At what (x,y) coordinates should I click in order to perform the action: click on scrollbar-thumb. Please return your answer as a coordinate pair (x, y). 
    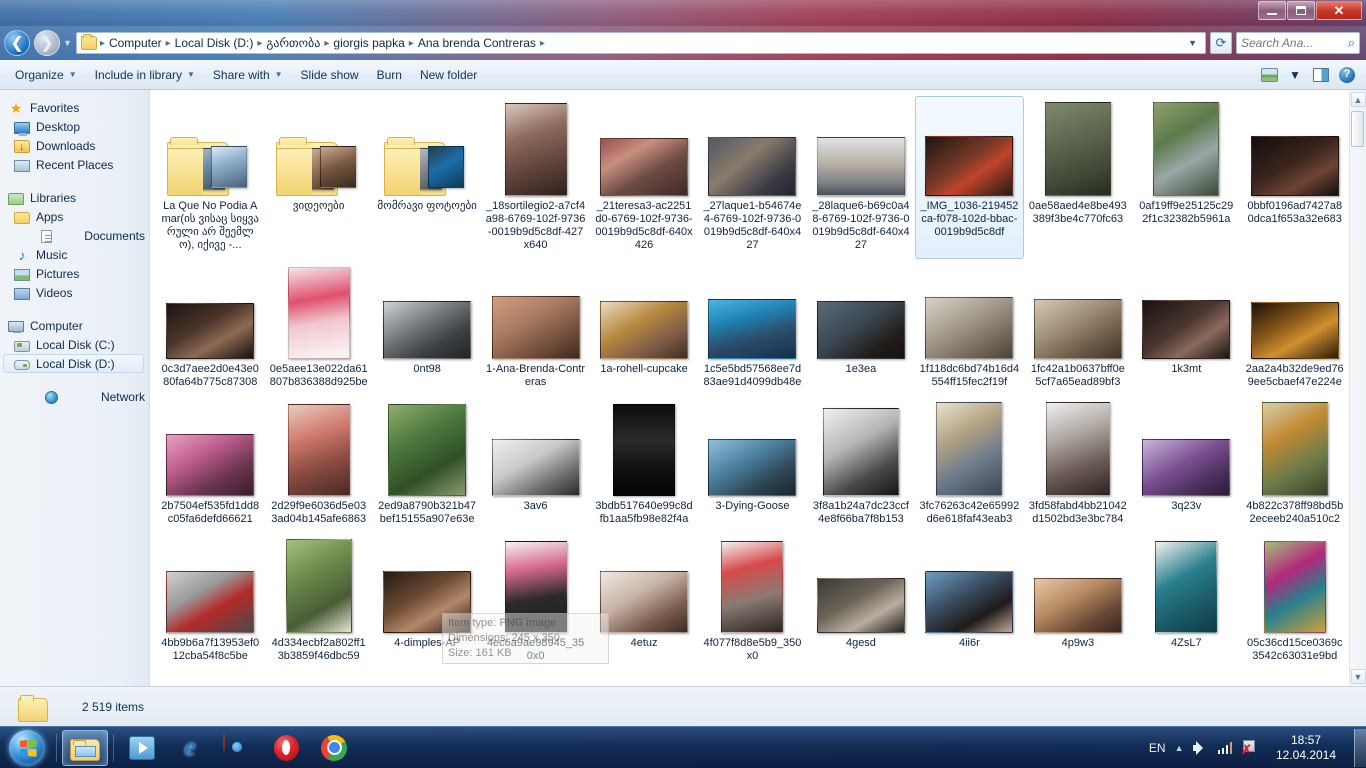
    Looking at the image, I should click on (1357, 129).